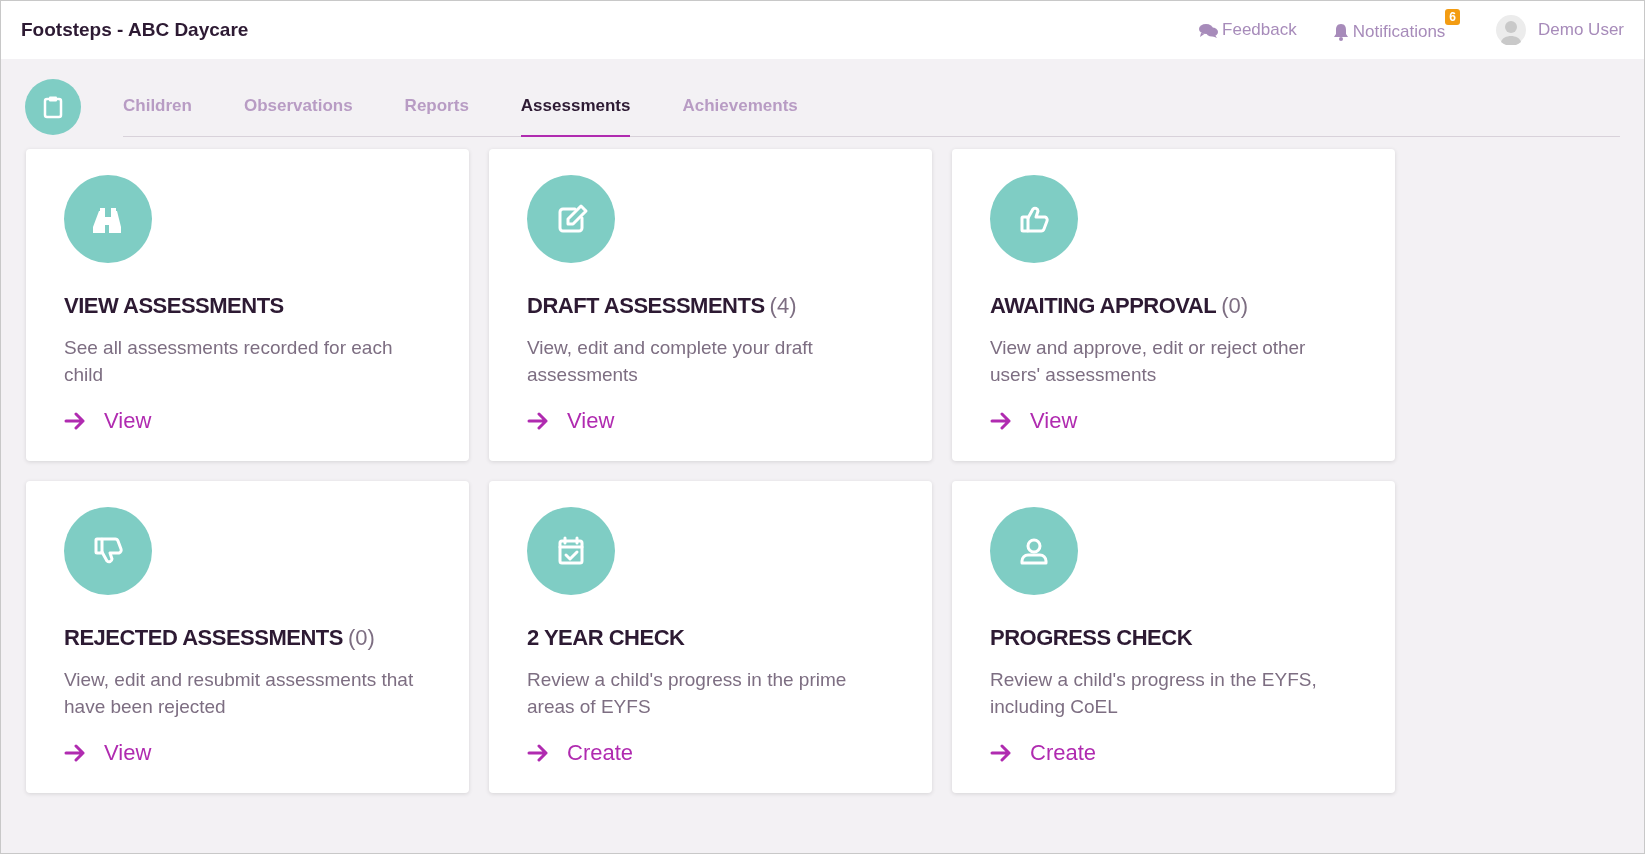 This screenshot has width=1645, height=854. Describe the element at coordinates (1154, 693) in the screenshot. I see `card-description: Review a child's progress in the EYFS, including CoEL` at that location.